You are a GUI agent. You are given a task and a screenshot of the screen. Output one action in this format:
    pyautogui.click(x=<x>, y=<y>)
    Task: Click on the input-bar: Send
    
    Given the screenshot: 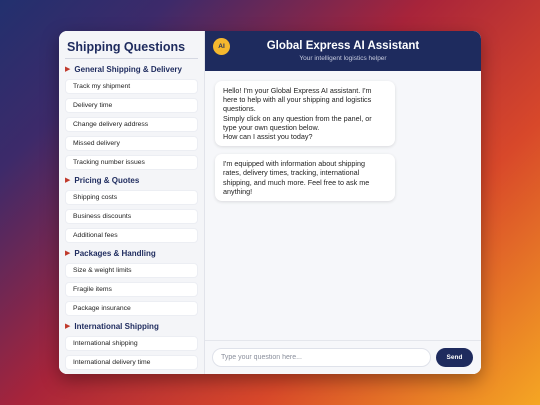 What is the action you would take?
    pyautogui.click(x=343, y=357)
    